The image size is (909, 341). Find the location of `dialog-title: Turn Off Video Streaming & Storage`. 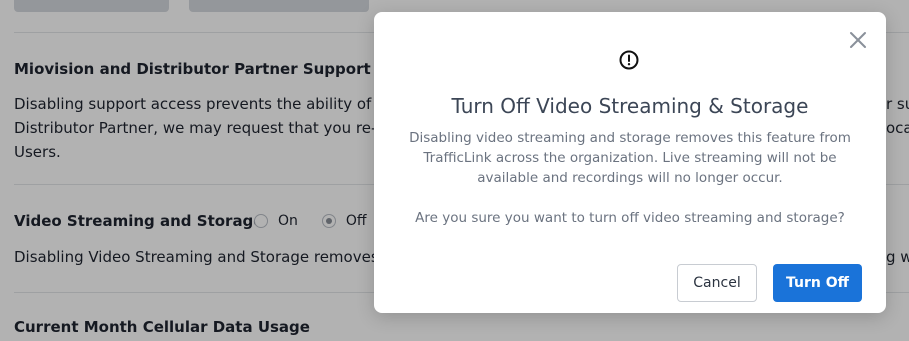

dialog-title: Turn Off Video Streaming & Storage is located at coordinates (630, 106).